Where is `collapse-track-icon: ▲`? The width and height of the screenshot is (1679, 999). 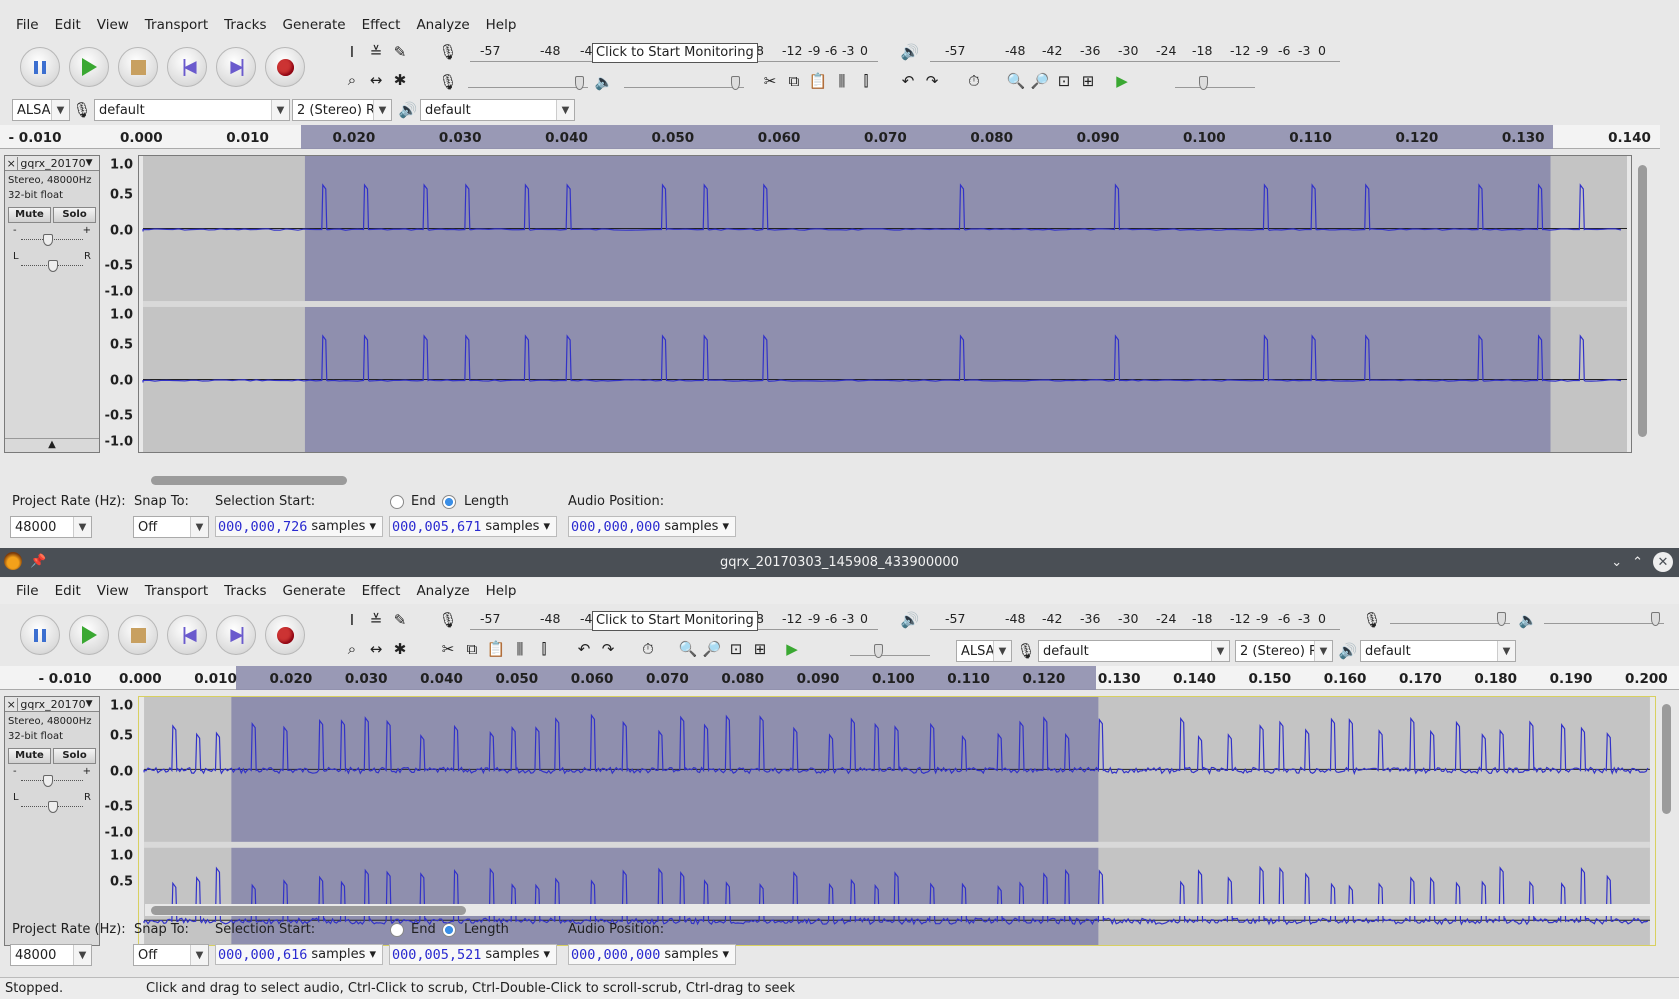
collapse-track-icon: ▲ is located at coordinates (52, 444).